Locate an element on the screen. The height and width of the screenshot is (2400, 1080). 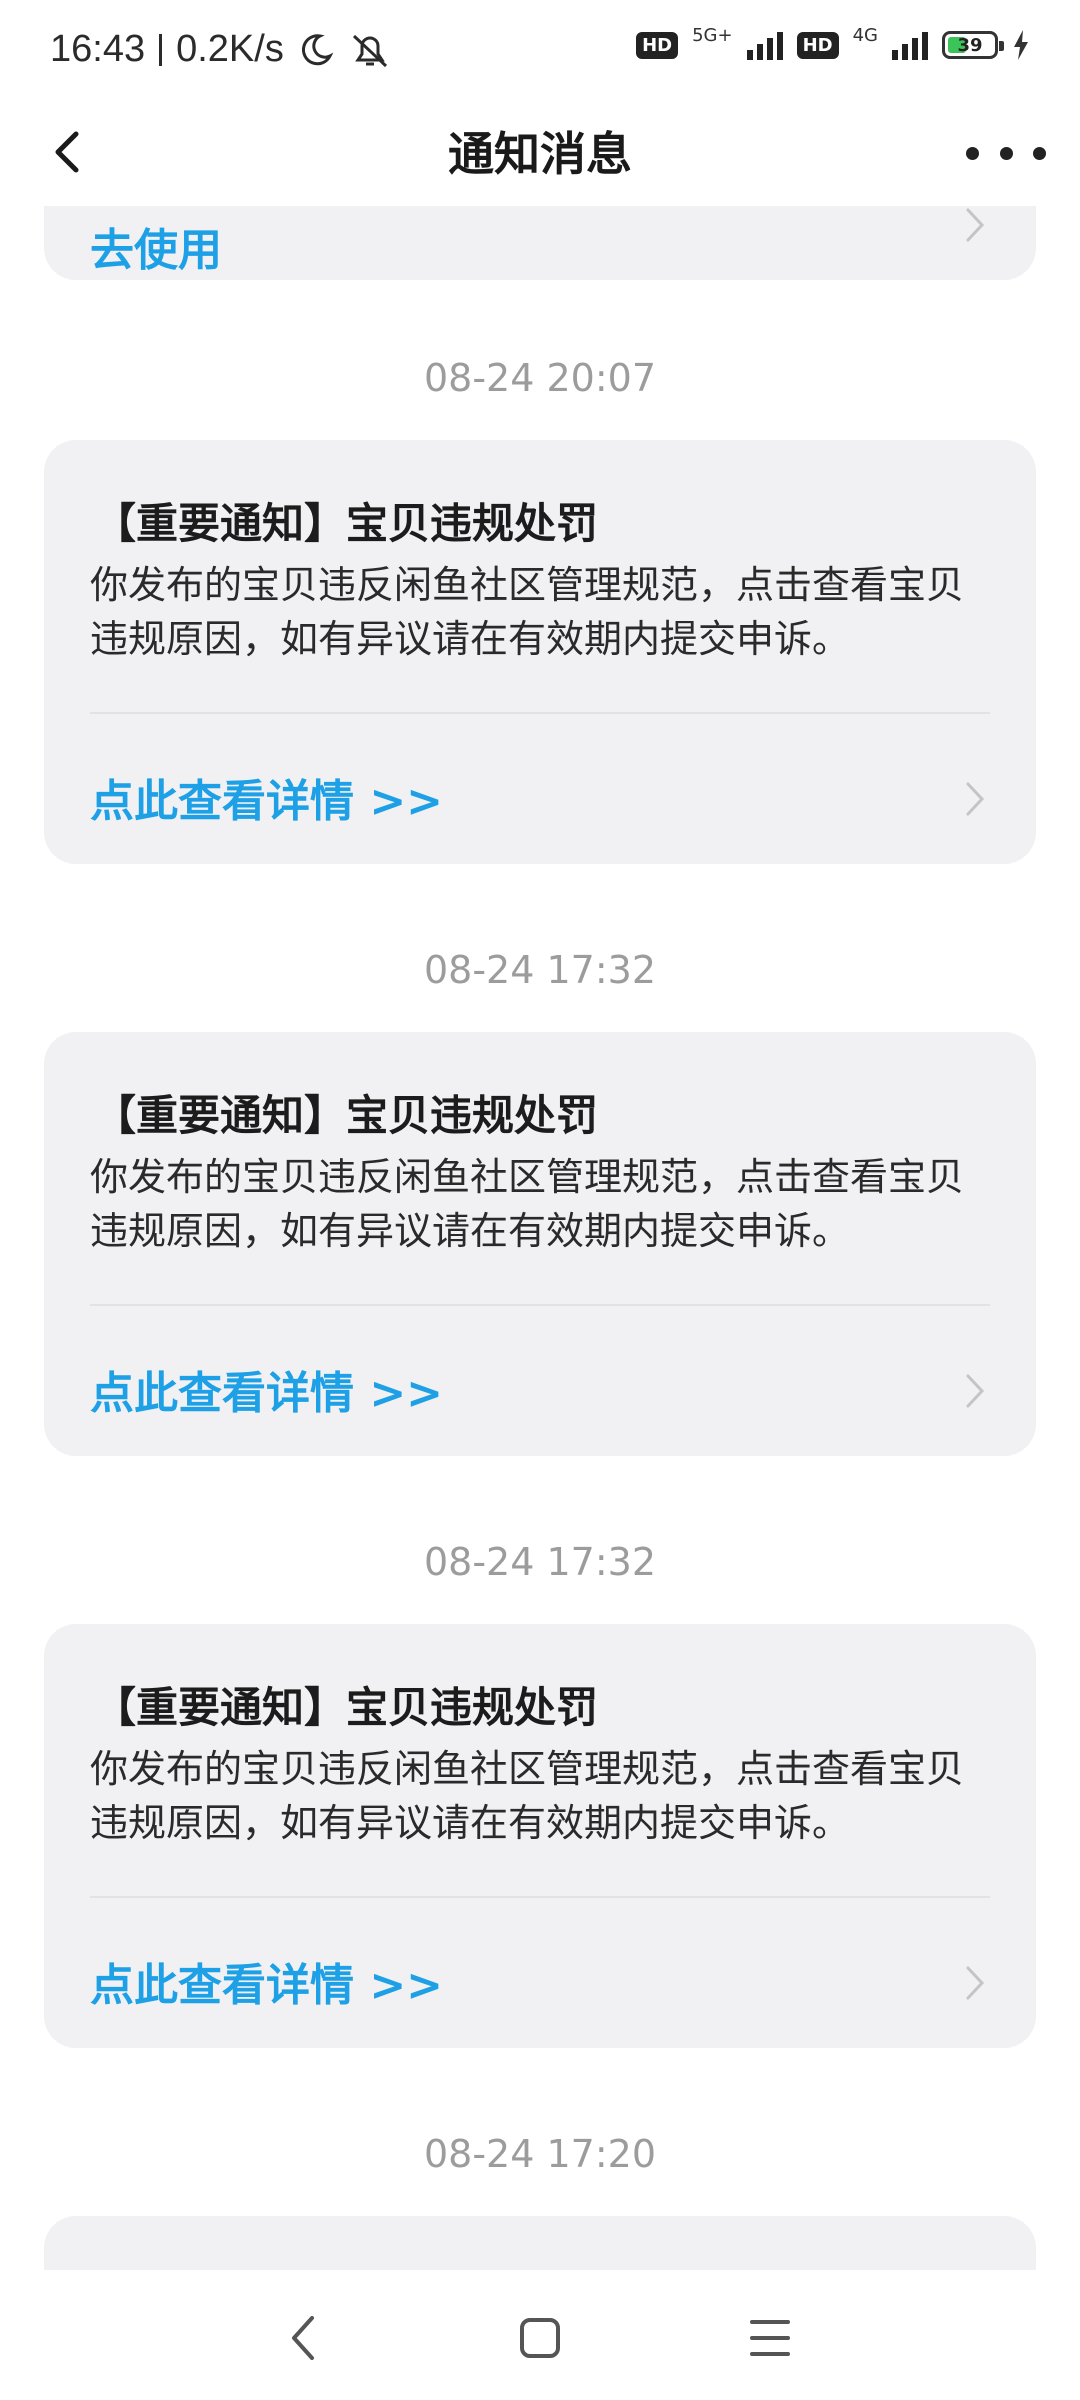
notification-link: 去使用 is located at coordinates (156, 246).